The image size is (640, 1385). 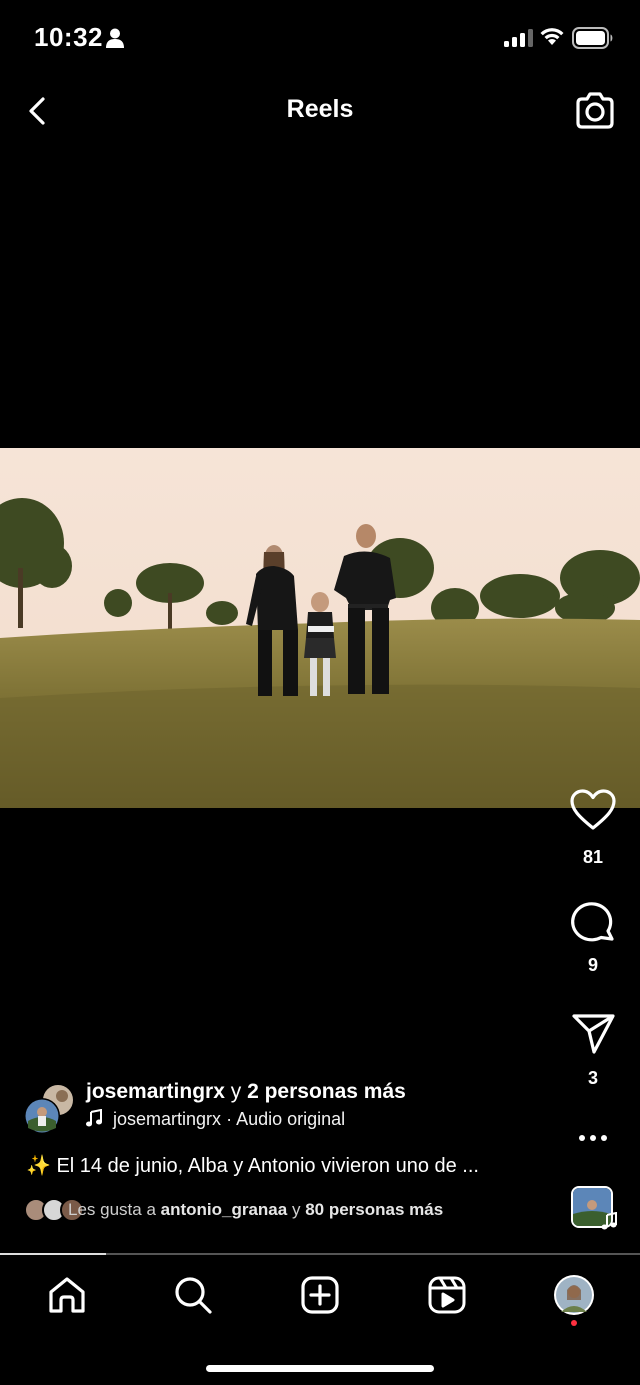 I want to click on camera-icon, so click(x=595, y=110).